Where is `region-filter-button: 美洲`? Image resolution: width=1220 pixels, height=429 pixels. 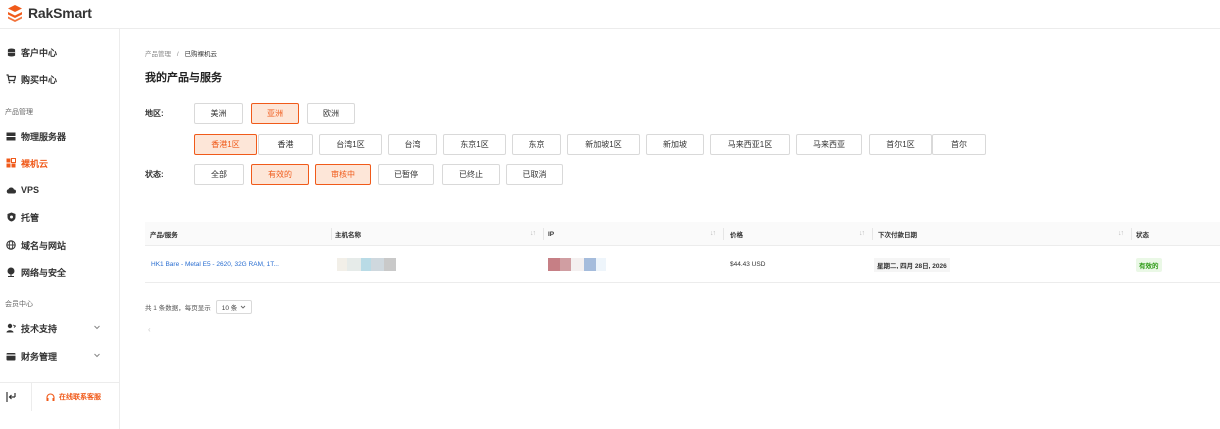
region-filter-button: 美洲 is located at coordinates (218, 113).